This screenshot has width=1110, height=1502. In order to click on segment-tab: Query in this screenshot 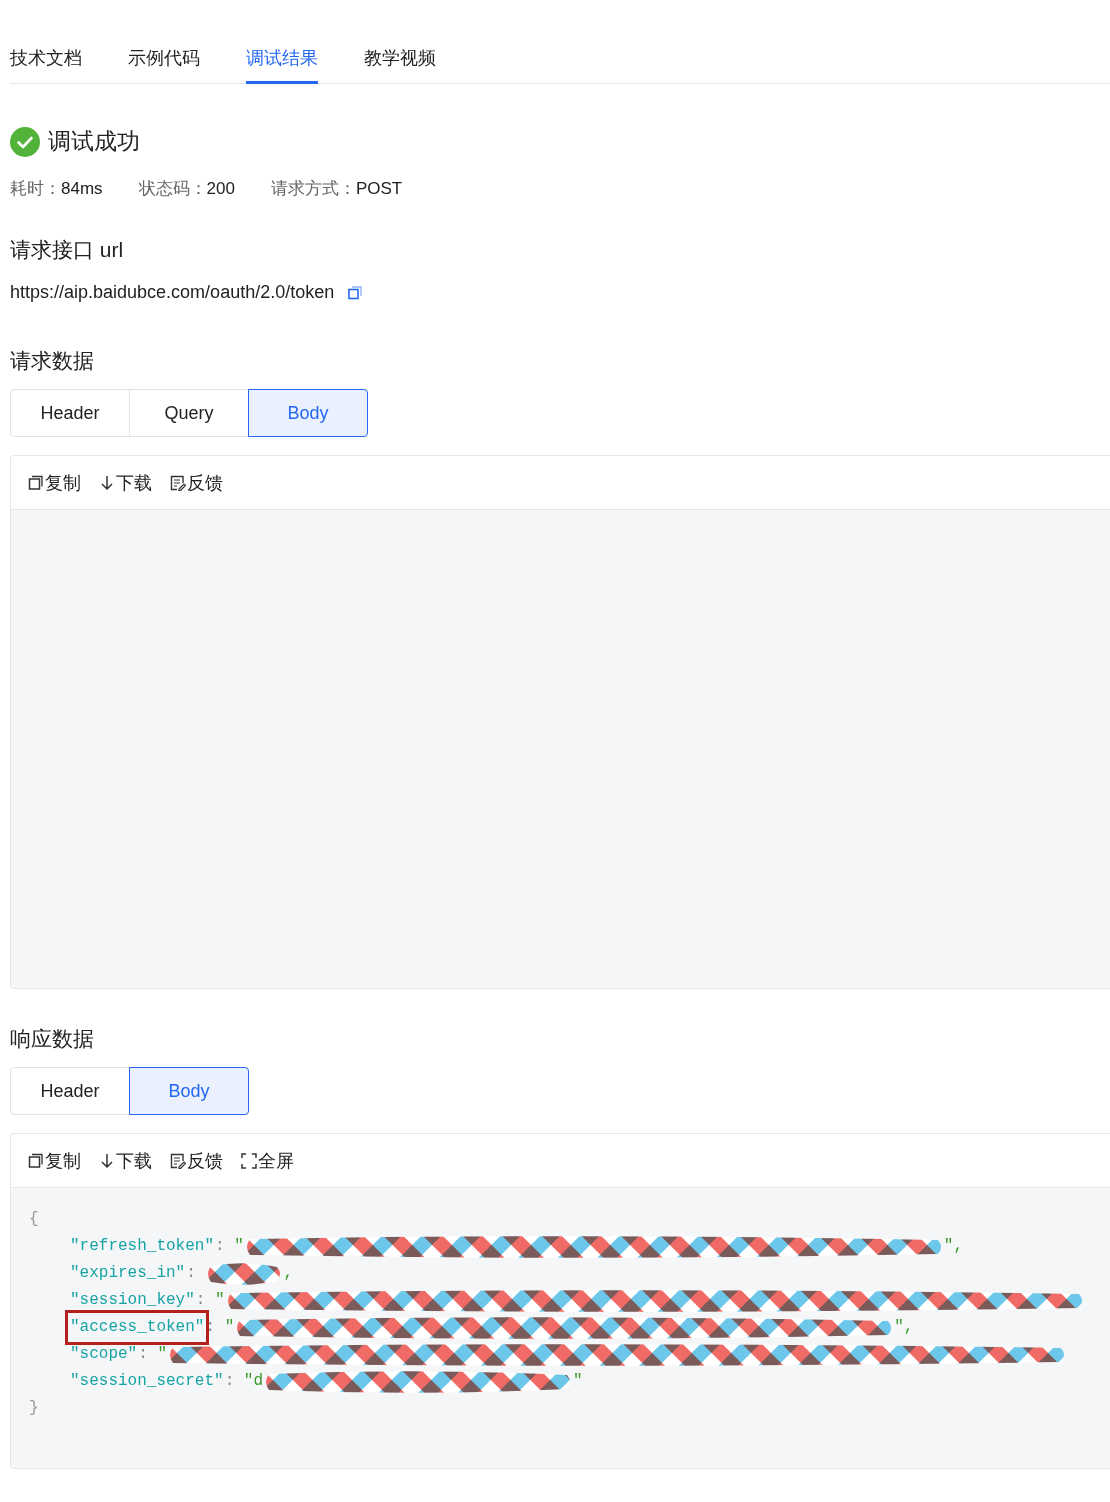, I will do `click(189, 413)`.